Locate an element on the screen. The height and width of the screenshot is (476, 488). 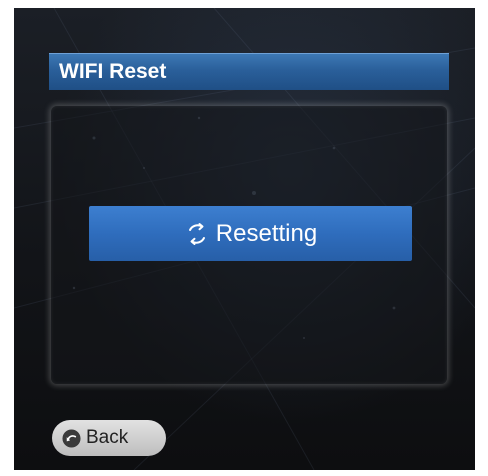
refresh-icon is located at coordinates (196, 233).